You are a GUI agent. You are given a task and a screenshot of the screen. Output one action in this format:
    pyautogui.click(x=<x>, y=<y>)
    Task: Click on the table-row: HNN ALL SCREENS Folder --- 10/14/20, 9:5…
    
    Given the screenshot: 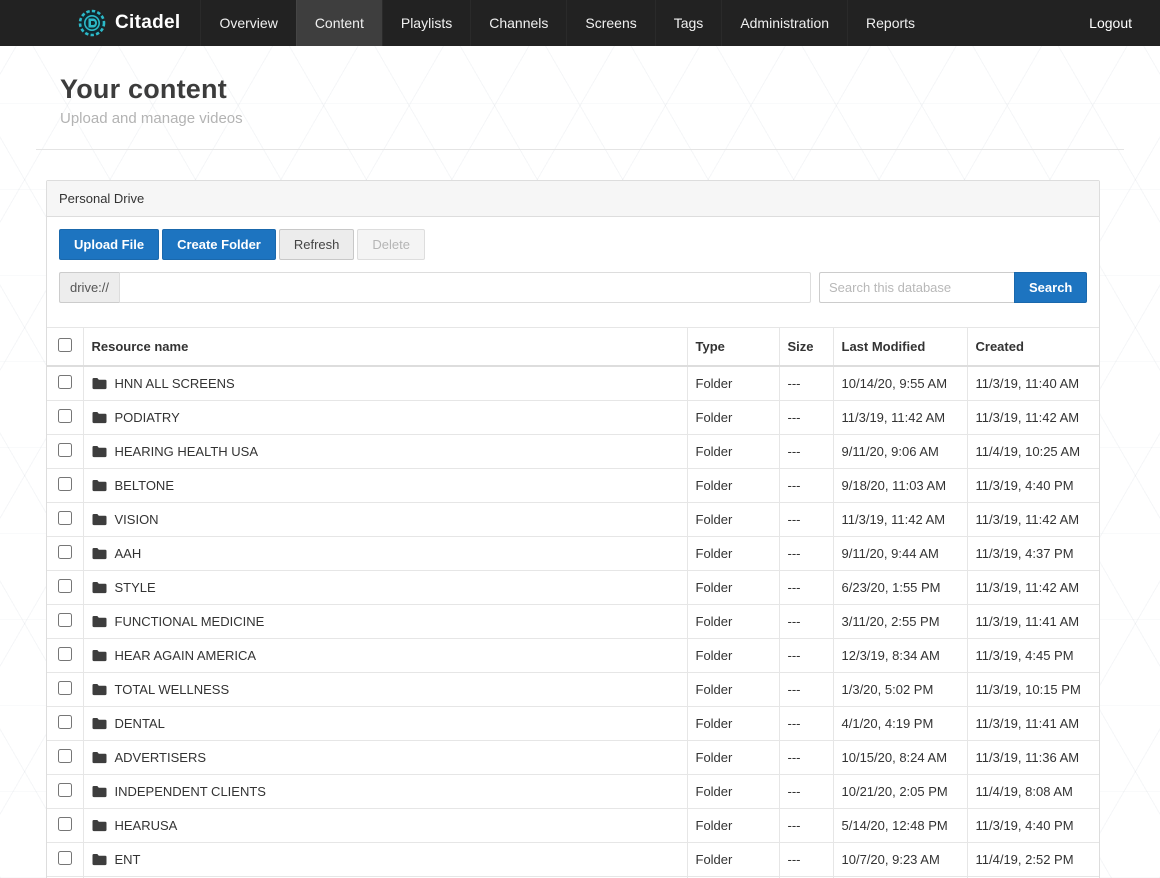 What is the action you would take?
    pyautogui.click(x=573, y=383)
    